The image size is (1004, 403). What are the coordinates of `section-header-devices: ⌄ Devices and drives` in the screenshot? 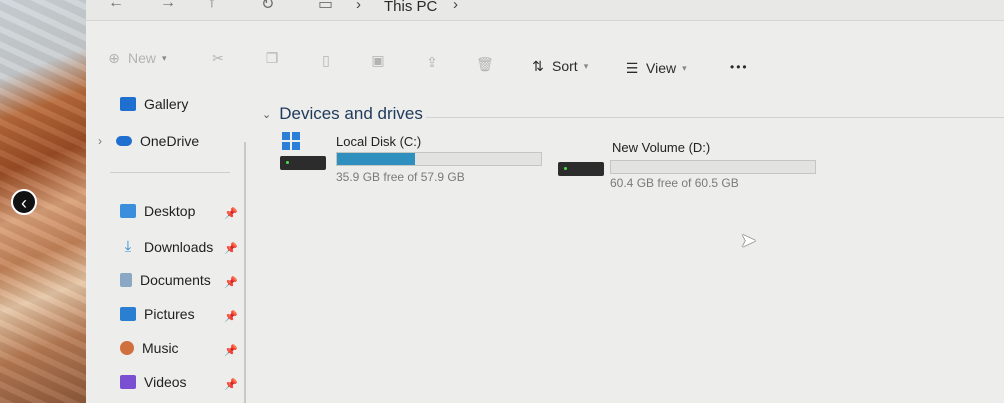 It's located at (342, 114).